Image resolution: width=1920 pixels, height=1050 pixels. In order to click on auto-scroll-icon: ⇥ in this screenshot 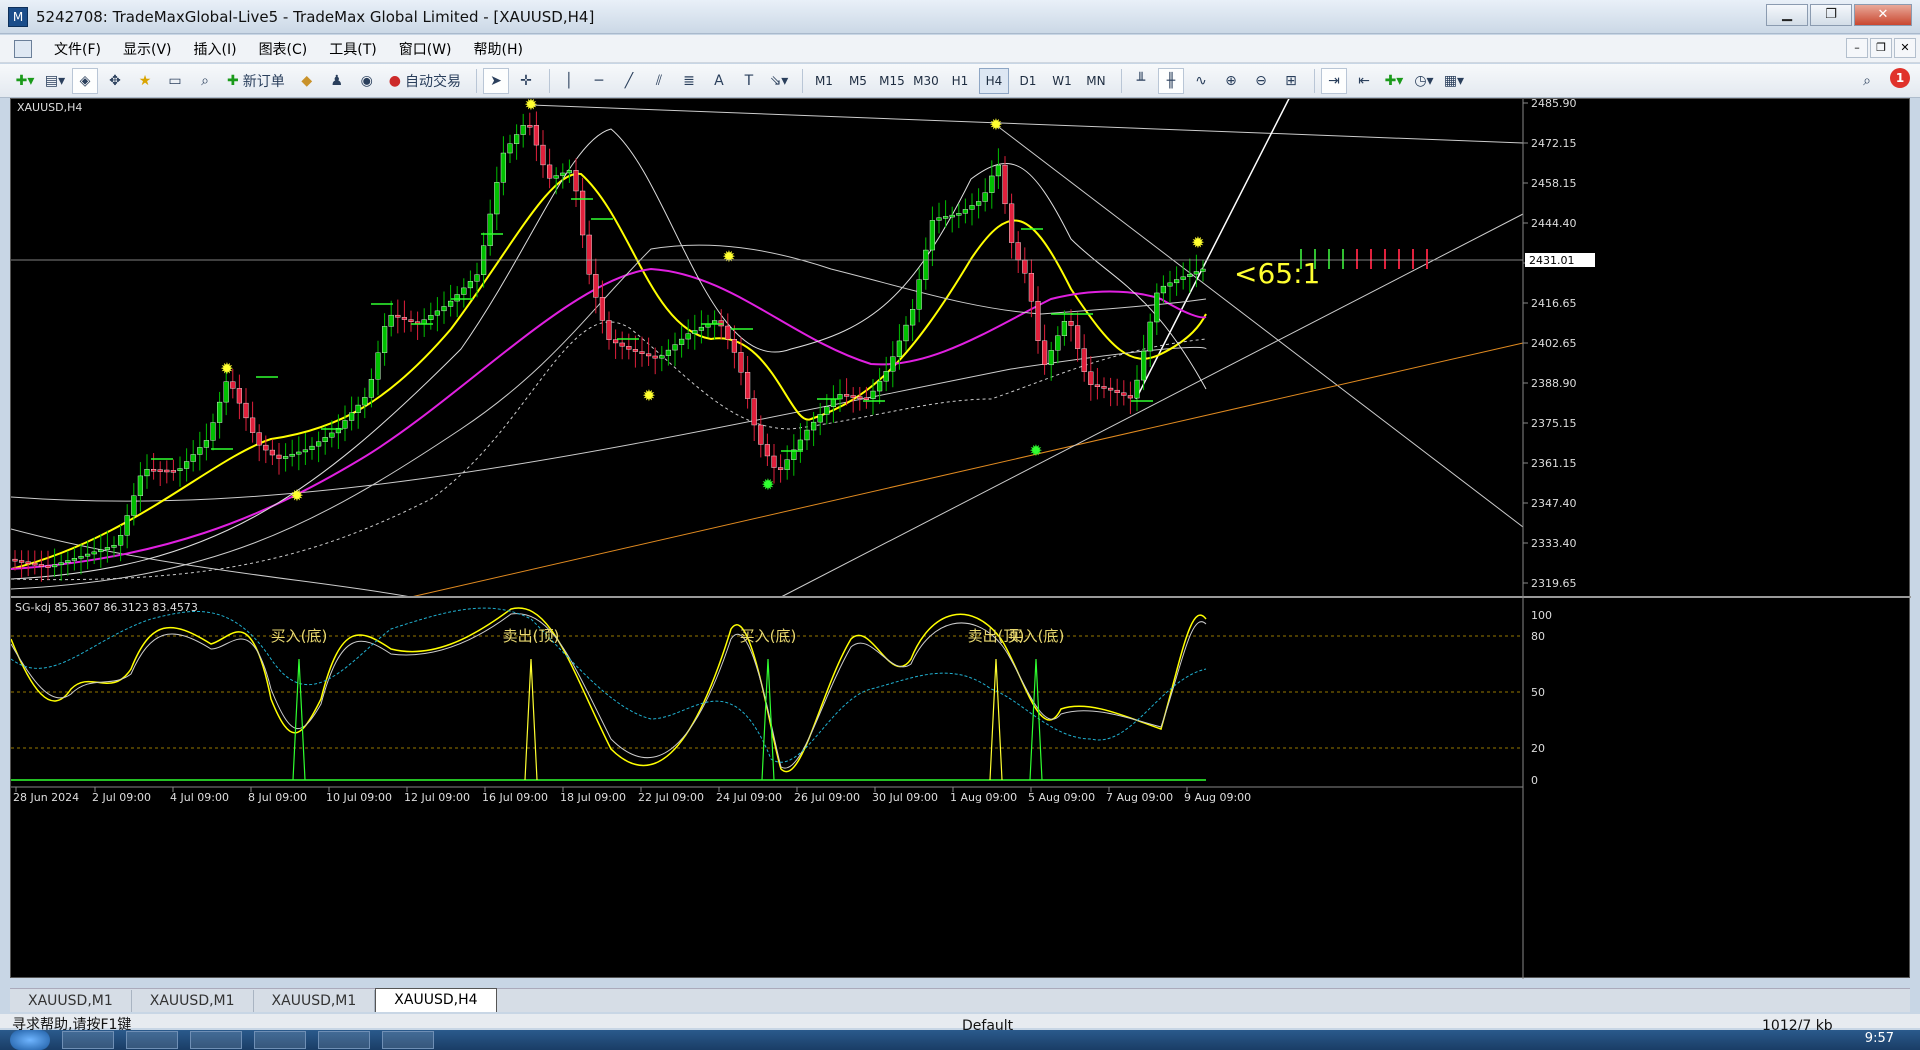, I will do `click(1333, 80)`.